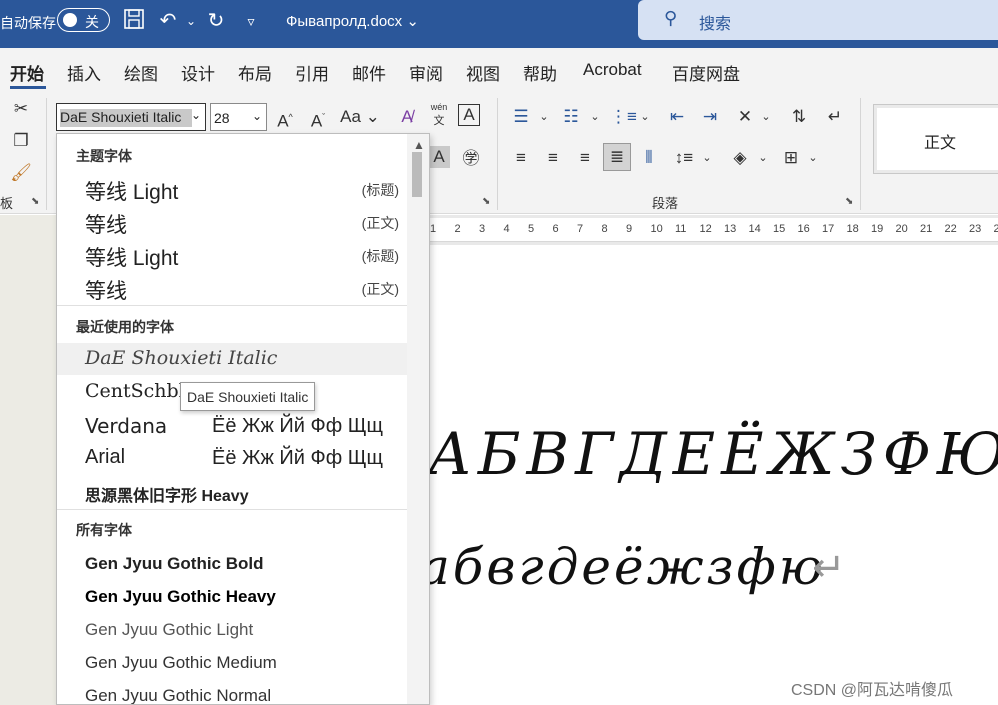 Image resolution: width=998 pixels, height=705 pixels. What do you see at coordinates (710, 117) in the screenshot?
I see `increase-indent-icon: ⇥` at bounding box center [710, 117].